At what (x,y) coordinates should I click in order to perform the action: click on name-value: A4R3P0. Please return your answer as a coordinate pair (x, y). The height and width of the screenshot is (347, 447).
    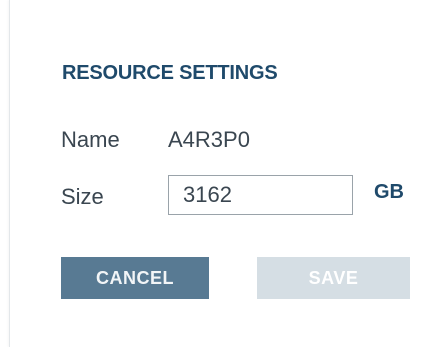
    Looking at the image, I should click on (209, 139).